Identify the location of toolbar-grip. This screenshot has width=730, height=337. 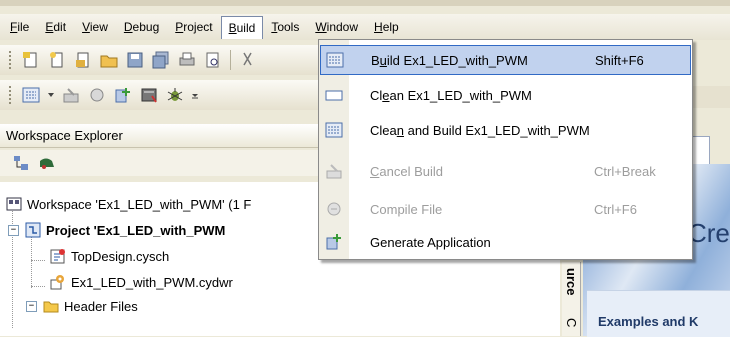
(10, 60).